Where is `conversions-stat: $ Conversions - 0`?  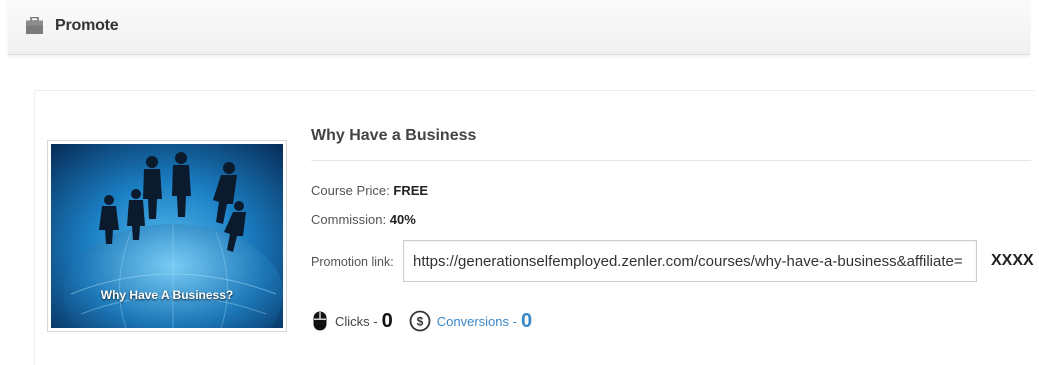
conversions-stat: $ Conversions - 0 is located at coordinates (470, 321).